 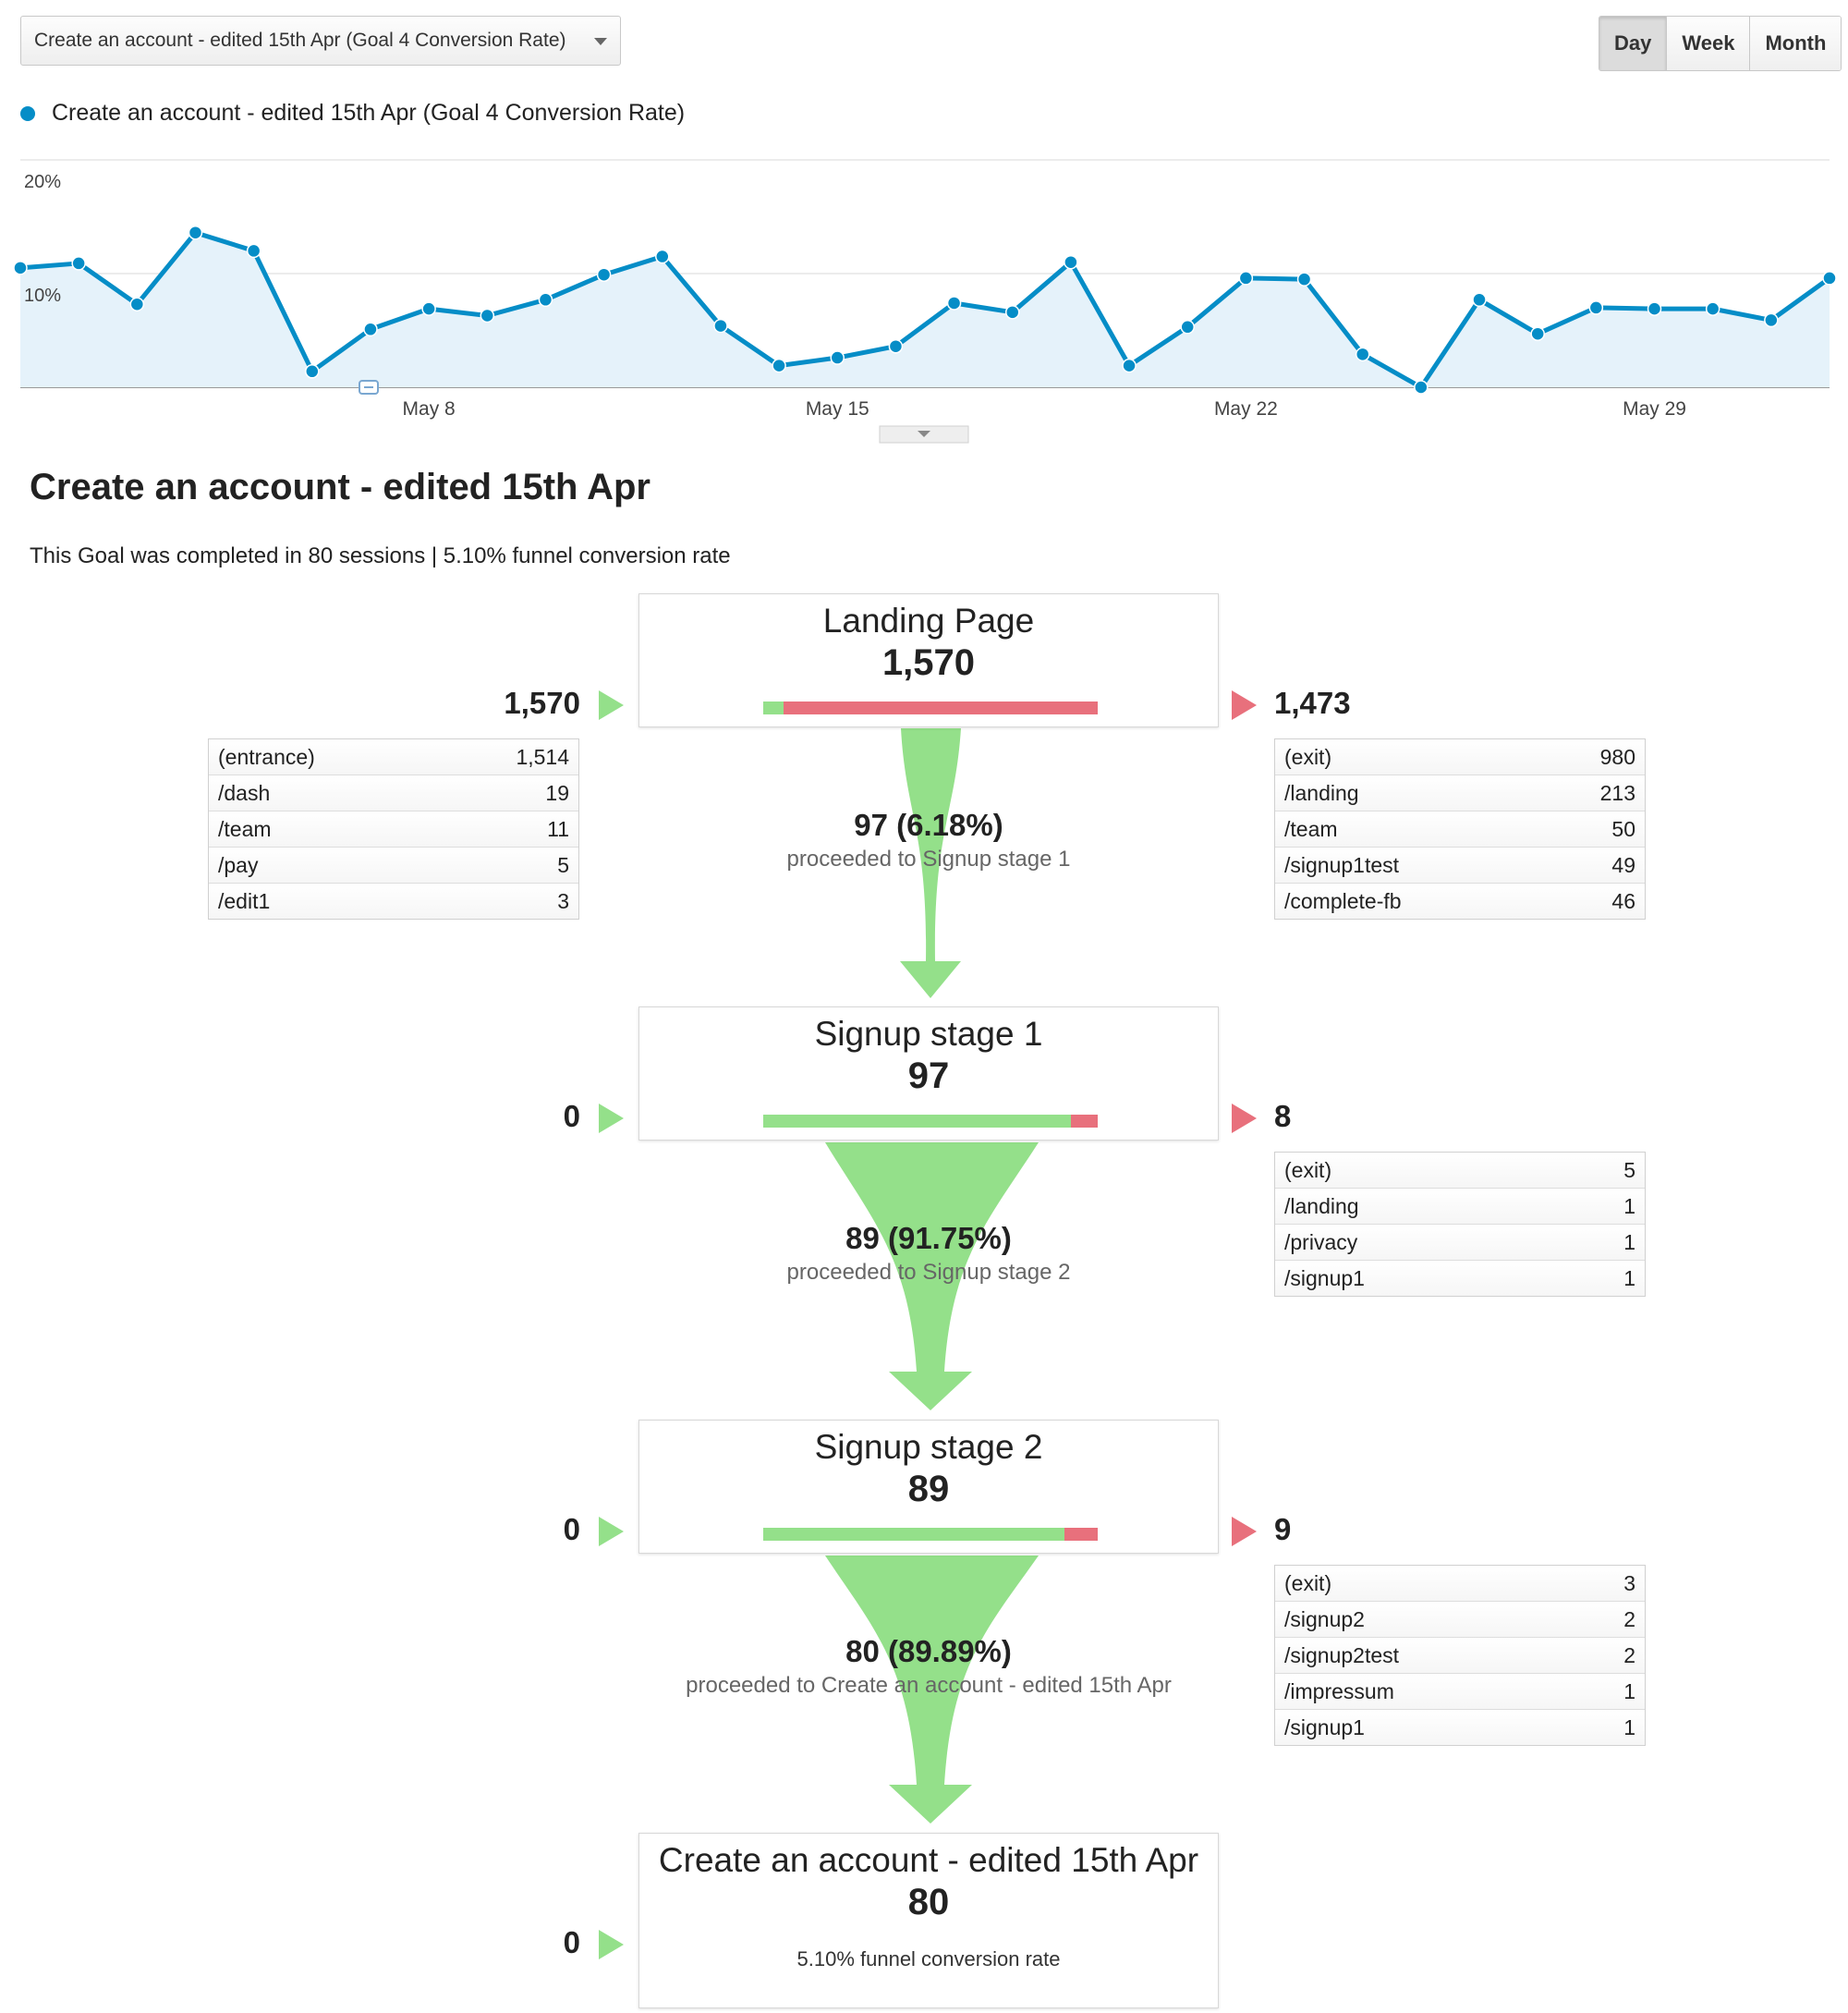 I want to click on funnel-stage-landing-page: Landing Page 1,570, so click(x=928, y=660).